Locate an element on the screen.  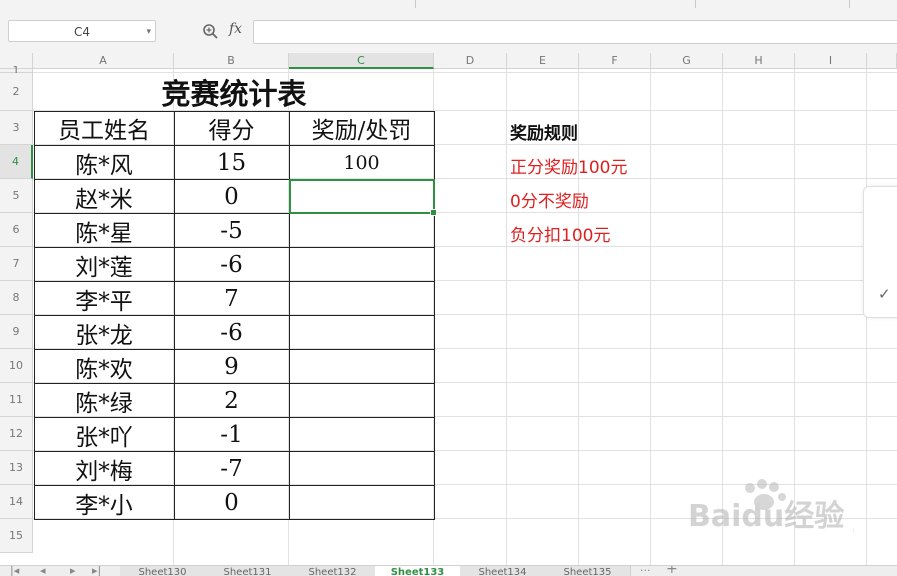
column-header-filler is located at coordinates (882, 61).